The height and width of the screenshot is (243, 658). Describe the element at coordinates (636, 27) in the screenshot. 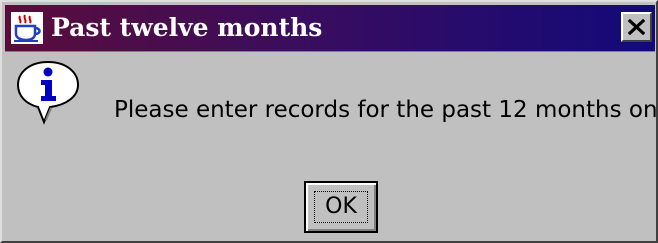

I see `close-button` at that location.